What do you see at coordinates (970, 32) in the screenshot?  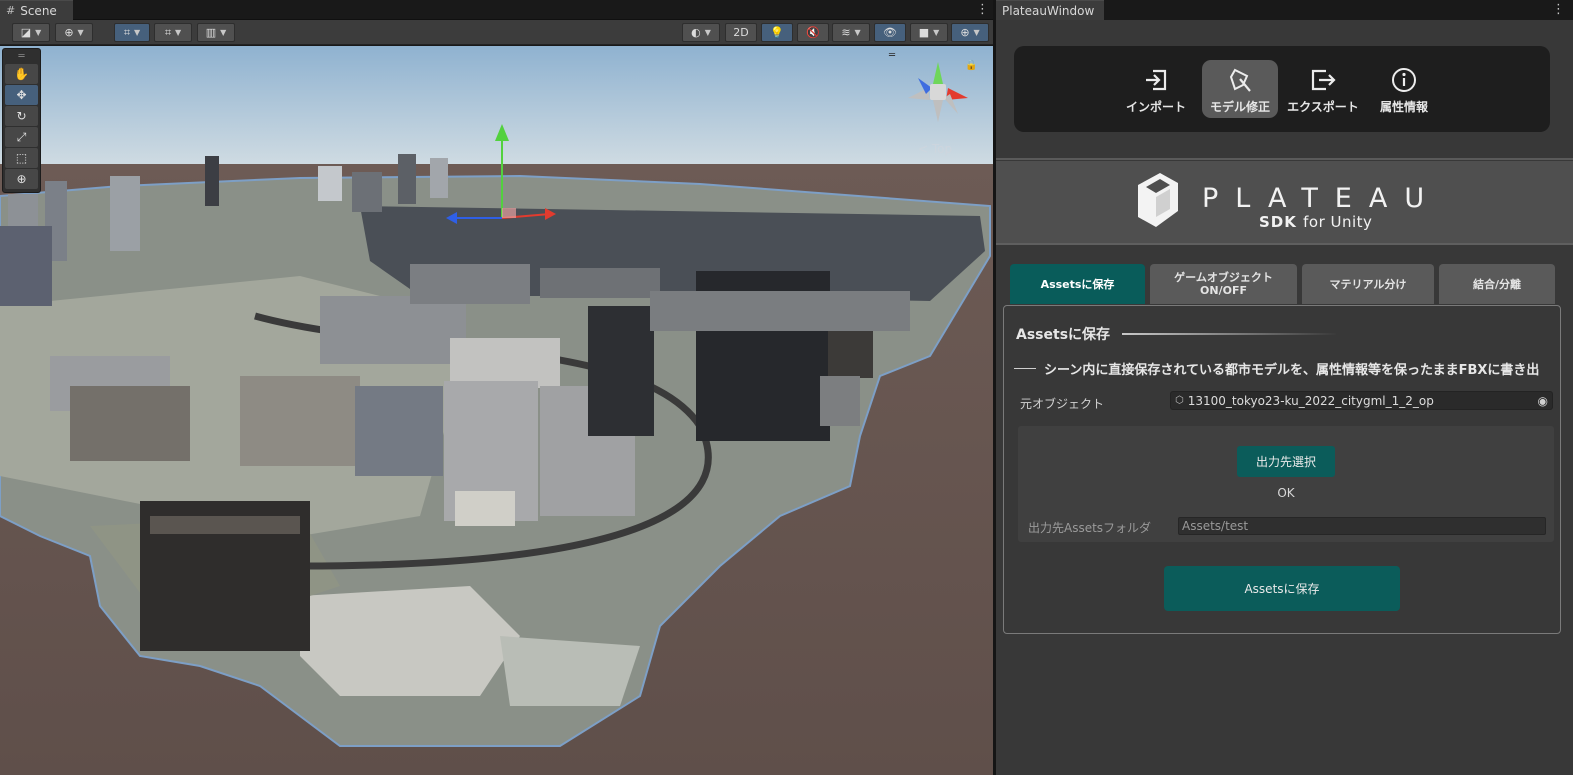 I see `gizmos-dropdown: ⊕ ▼` at bounding box center [970, 32].